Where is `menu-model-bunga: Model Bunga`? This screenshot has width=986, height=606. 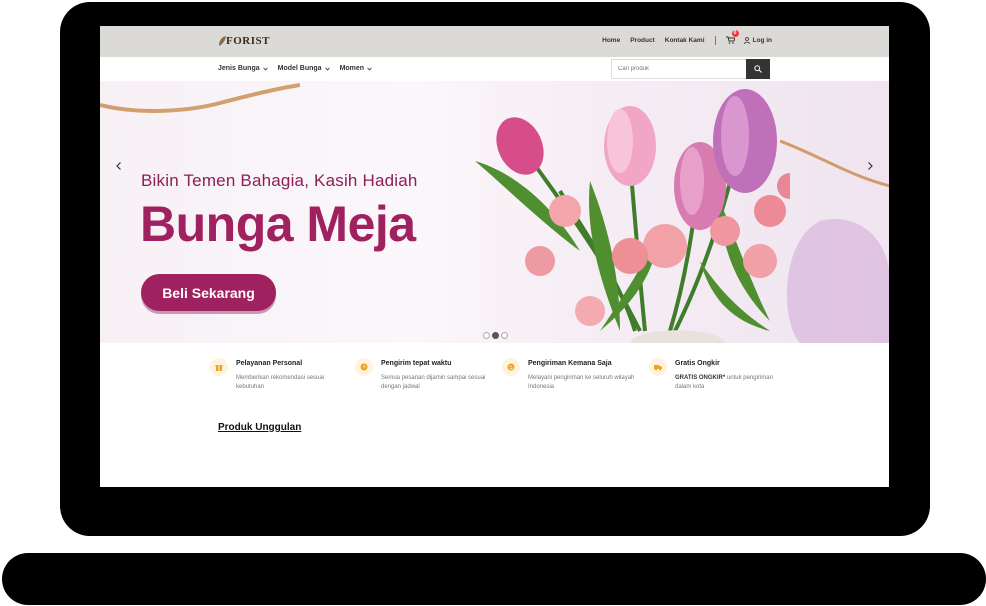
menu-model-bunga: Model Bunga is located at coordinates (304, 68).